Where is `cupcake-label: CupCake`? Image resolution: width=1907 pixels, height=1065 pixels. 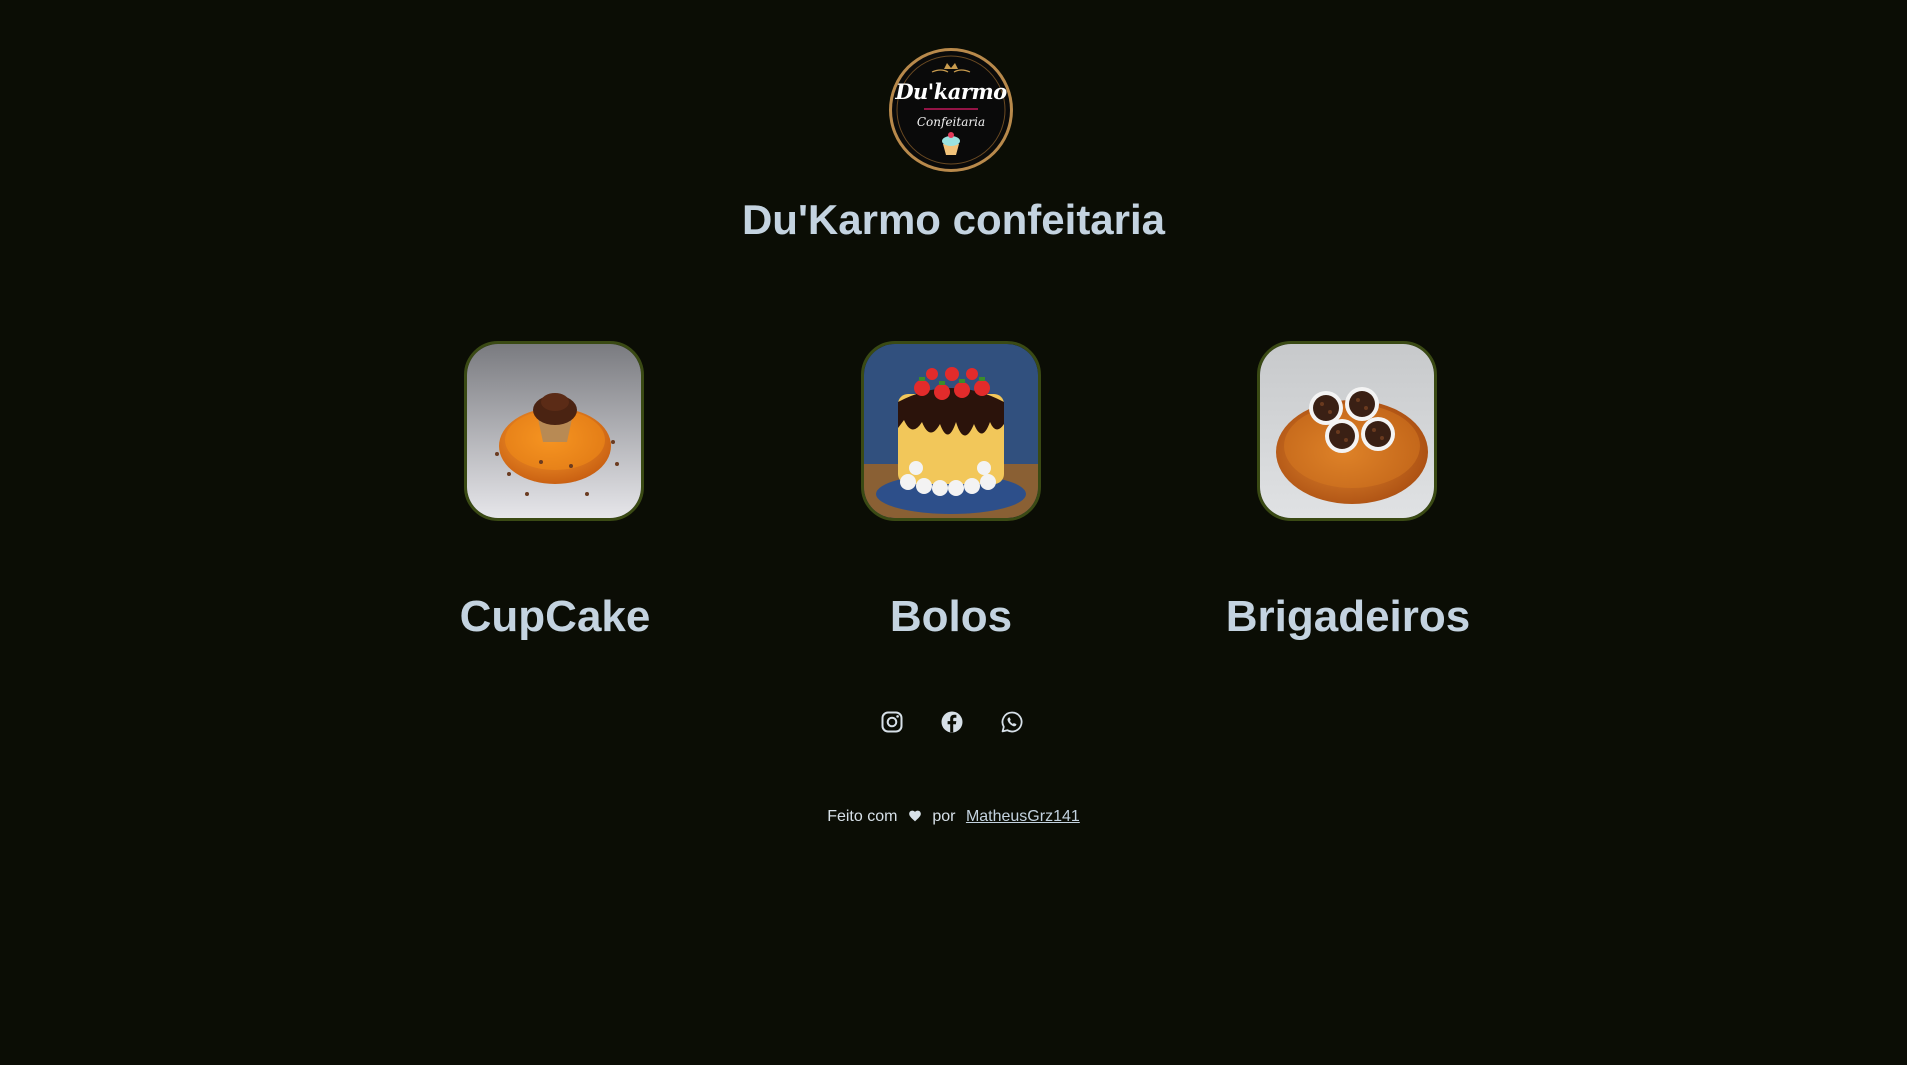 cupcake-label: CupCake is located at coordinates (555, 617).